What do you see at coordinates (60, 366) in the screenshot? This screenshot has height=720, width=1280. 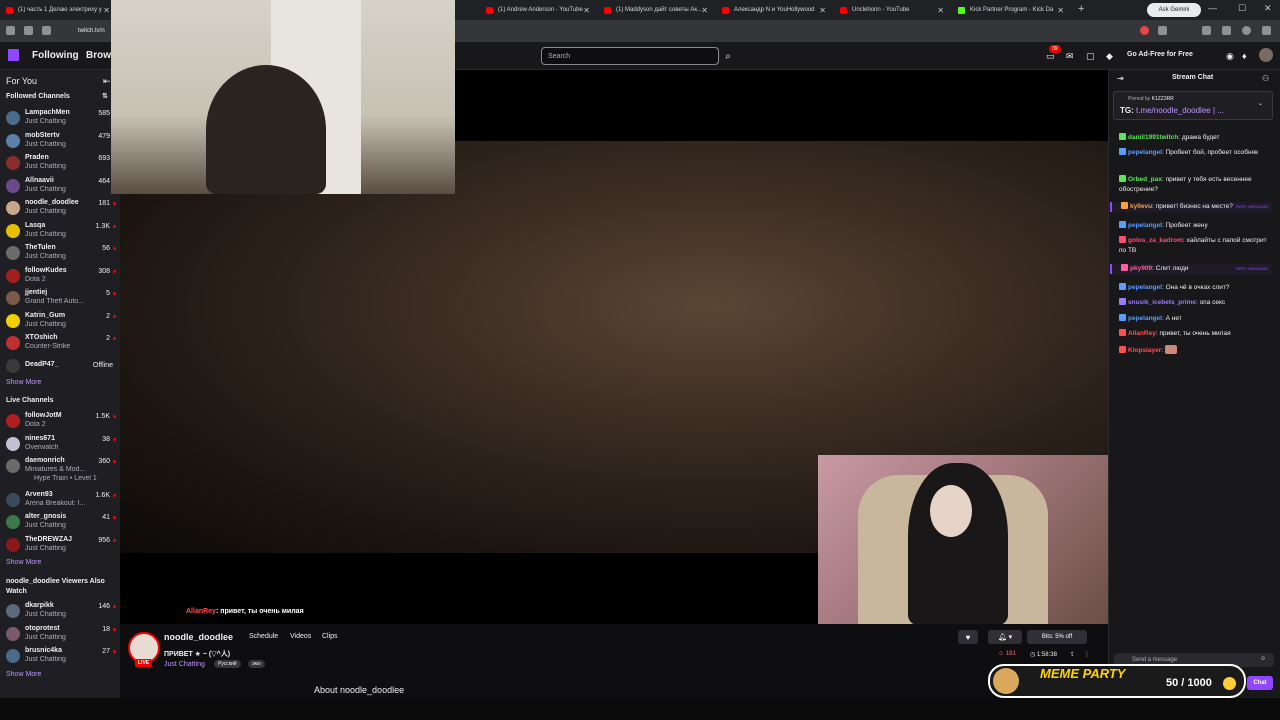 I see `sidebar-channel-item: DeadP47_ Offline` at bounding box center [60, 366].